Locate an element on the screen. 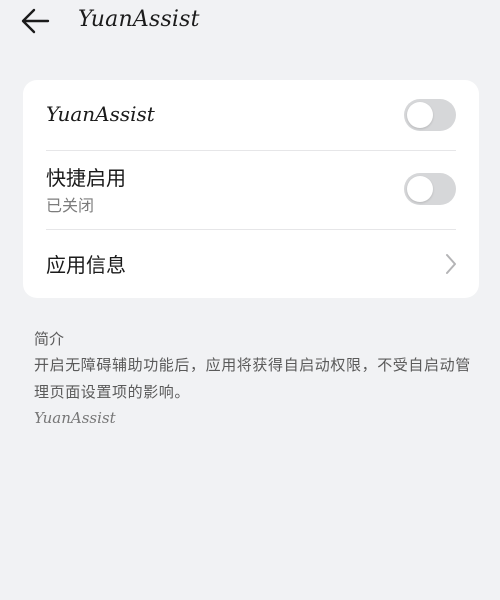  about-title: 简介 is located at coordinates (49, 339).